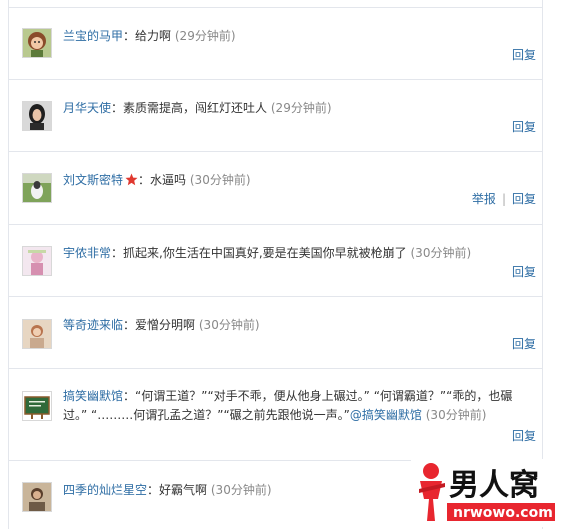 This screenshot has width=563, height=530. I want to click on mention-link: @搞笑幽默馆, so click(386, 415).